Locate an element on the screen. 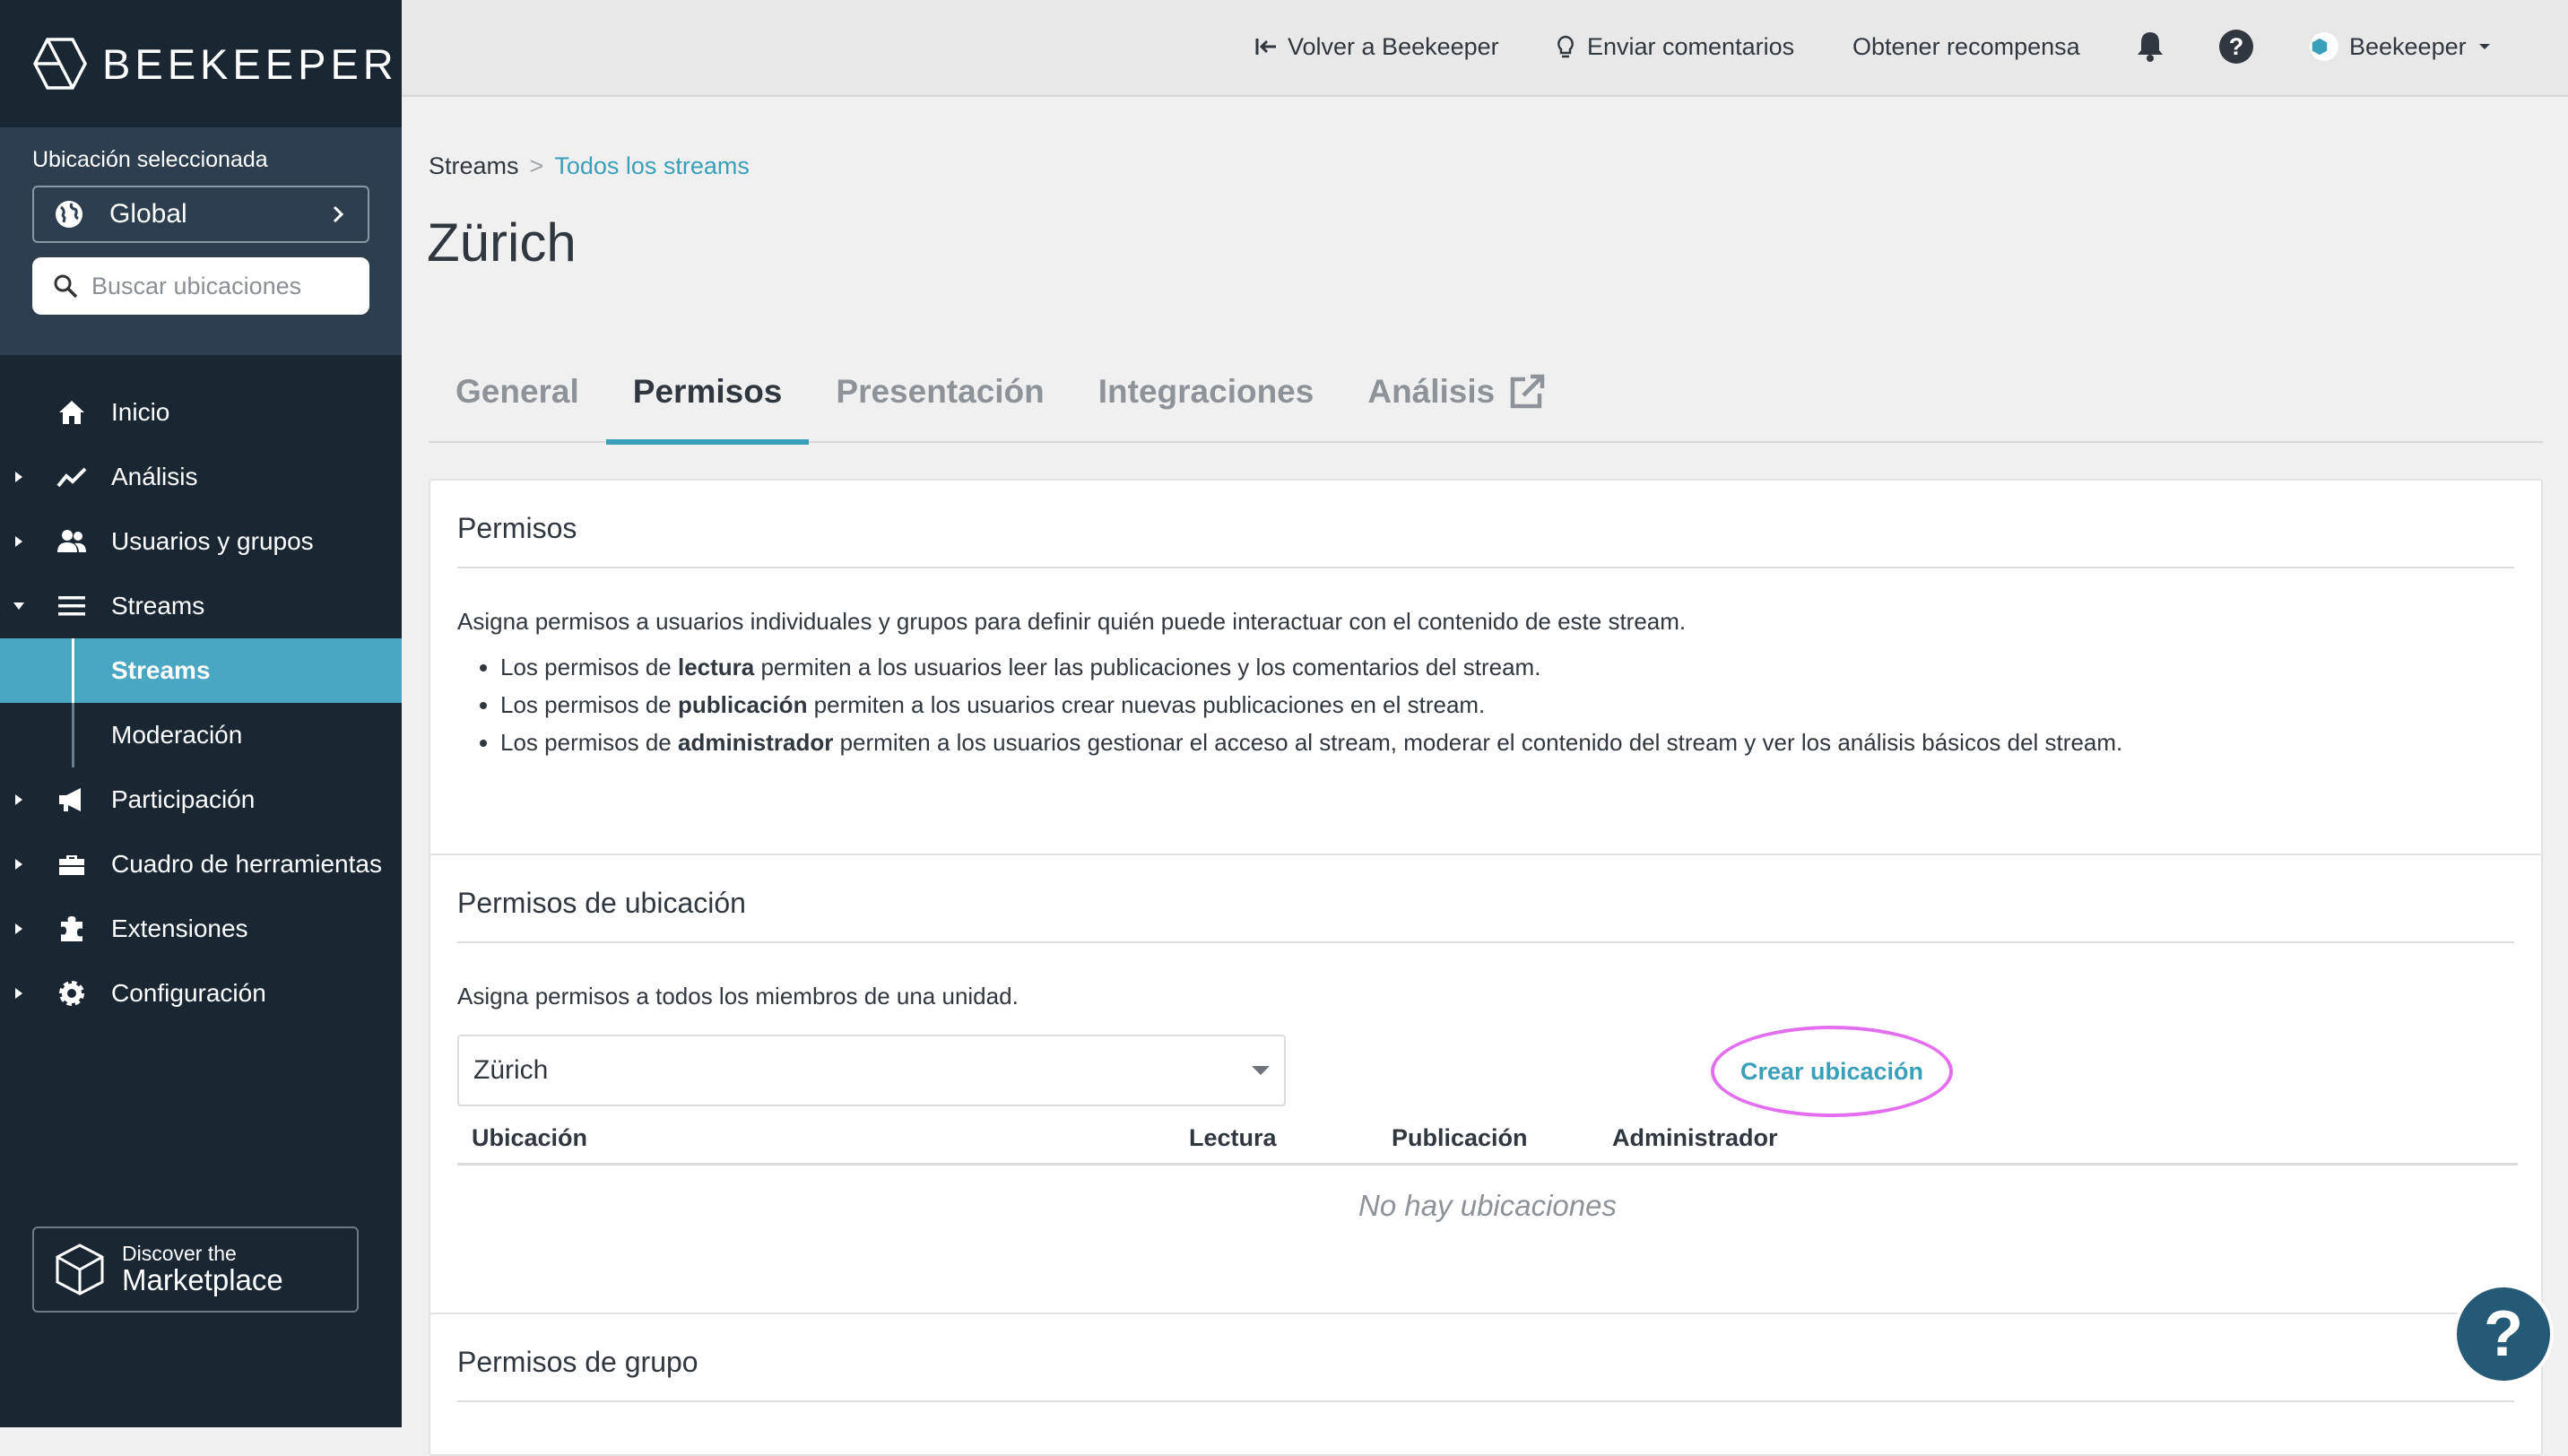  column-header: Lectura is located at coordinates (1233, 1137).